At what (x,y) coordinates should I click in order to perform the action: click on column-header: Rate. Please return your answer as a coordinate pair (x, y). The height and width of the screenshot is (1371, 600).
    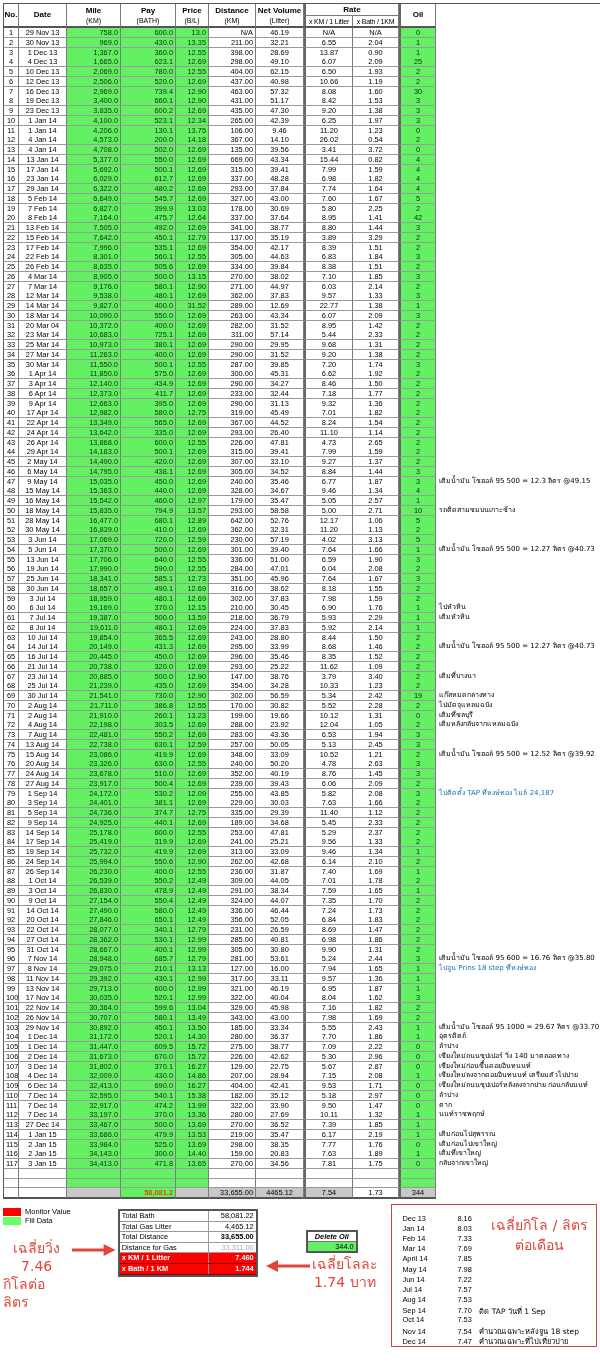
    Looking at the image, I should click on (352, 9).